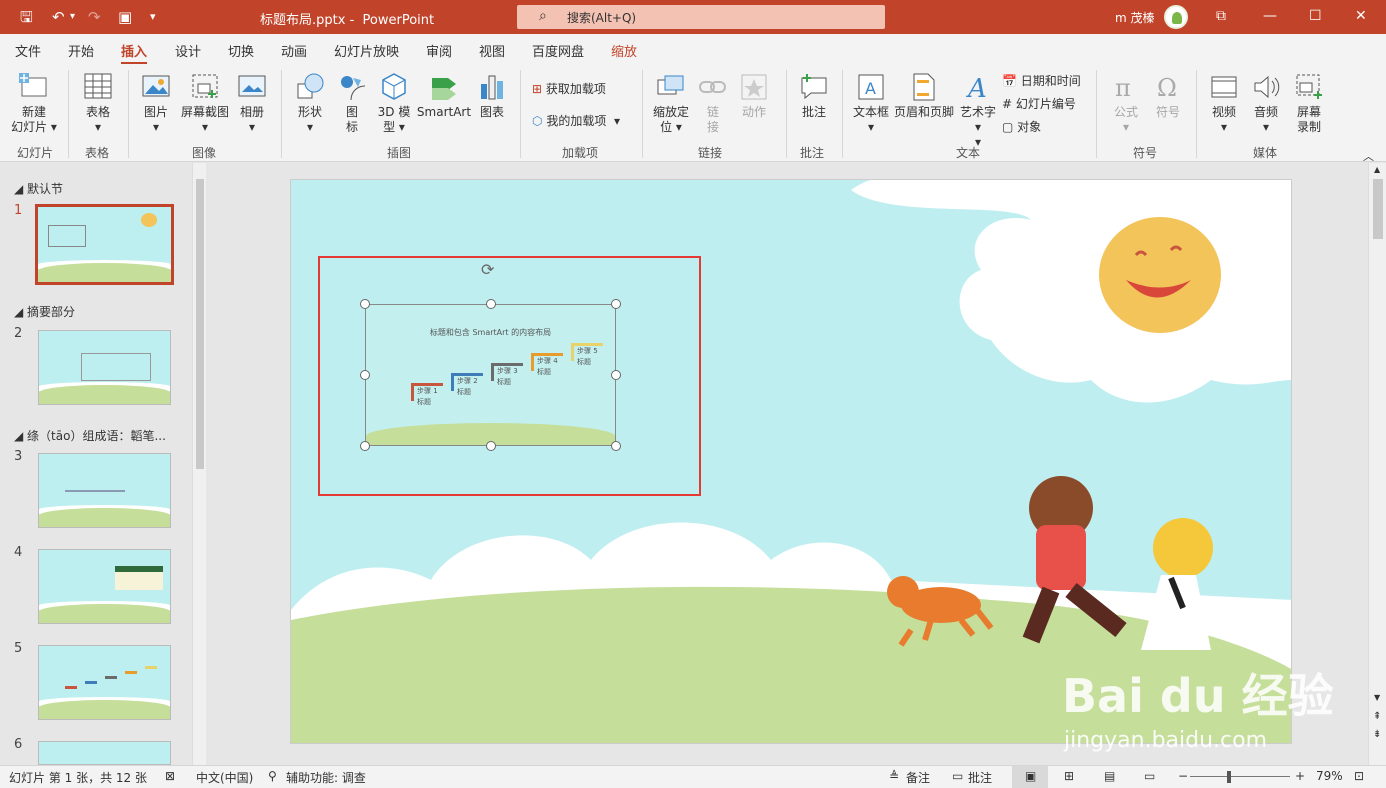 The height and width of the screenshot is (788, 1386). Describe the element at coordinates (205, 103) in the screenshot. I see `screenshot-button: 屏幕截图 ▾` at that location.